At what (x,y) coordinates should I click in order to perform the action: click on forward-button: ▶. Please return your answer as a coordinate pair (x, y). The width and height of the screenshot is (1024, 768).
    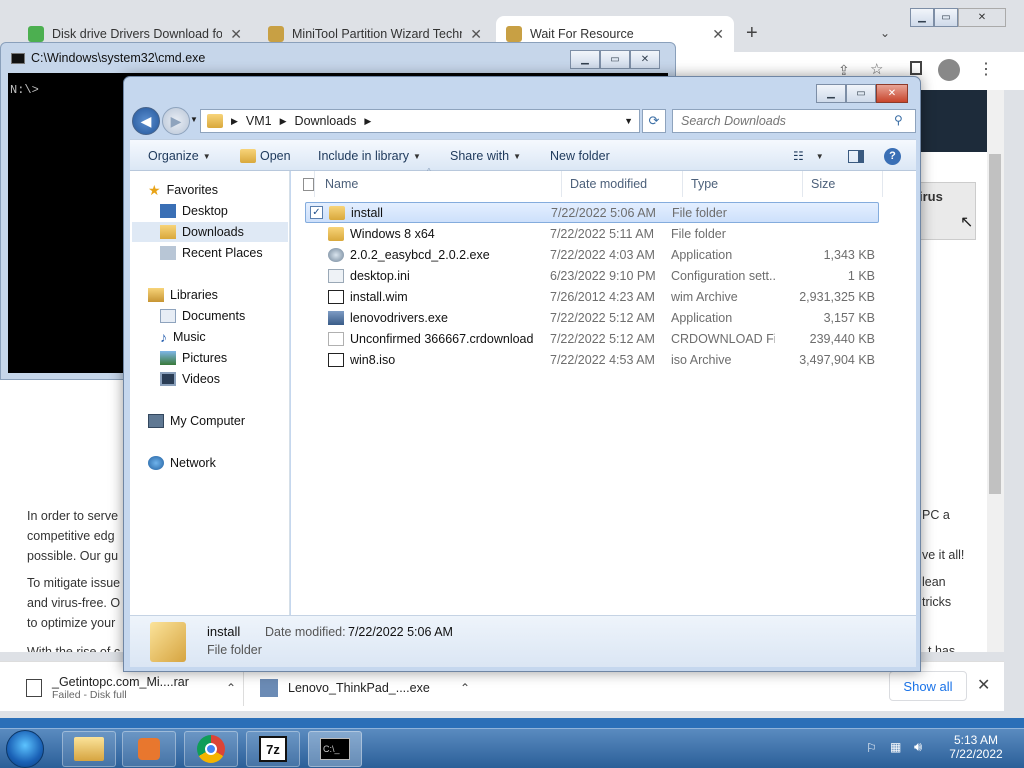
    Looking at the image, I should click on (176, 121).